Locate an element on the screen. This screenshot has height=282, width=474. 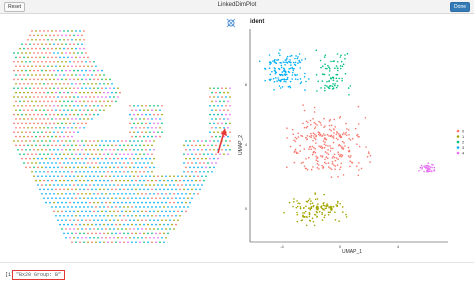
y-tick-label: 8 is located at coordinates (246, 84).